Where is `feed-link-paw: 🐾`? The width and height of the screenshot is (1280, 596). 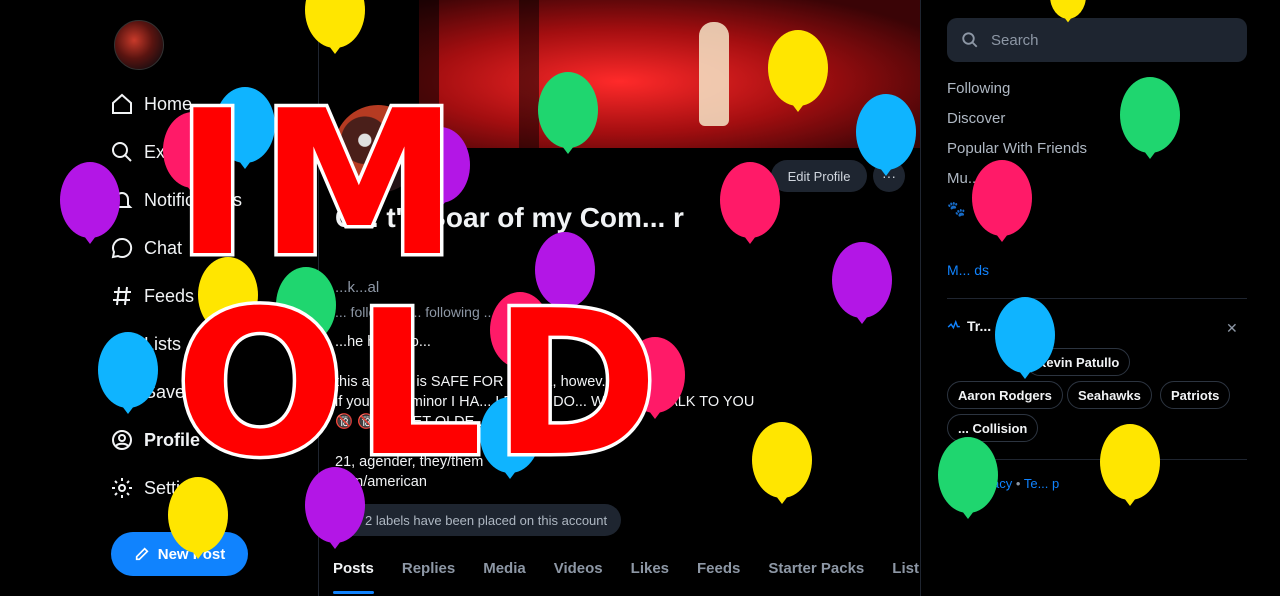 feed-link-paw: 🐾 is located at coordinates (956, 209).